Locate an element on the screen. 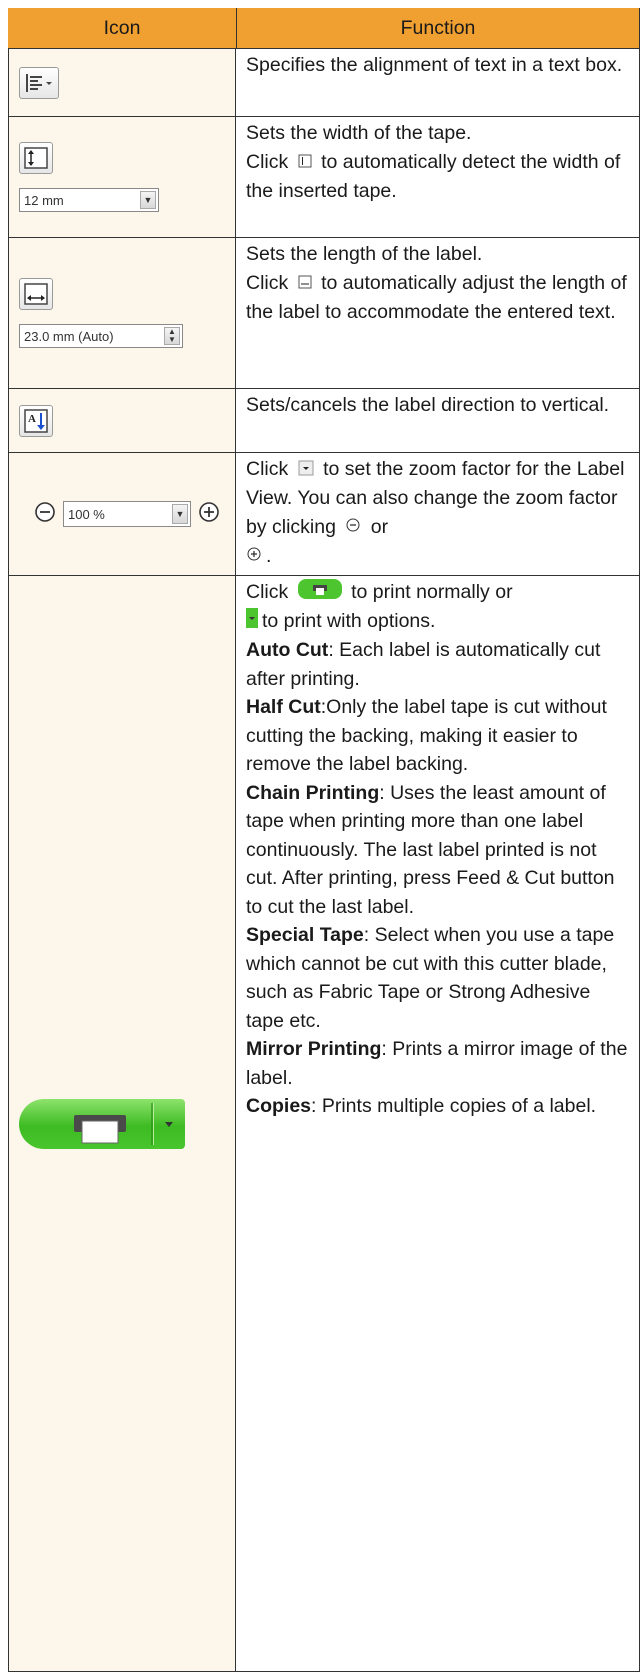 This screenshot has height=1672, width=640. width-text-2a: Click is located at coordinates (267, 161).